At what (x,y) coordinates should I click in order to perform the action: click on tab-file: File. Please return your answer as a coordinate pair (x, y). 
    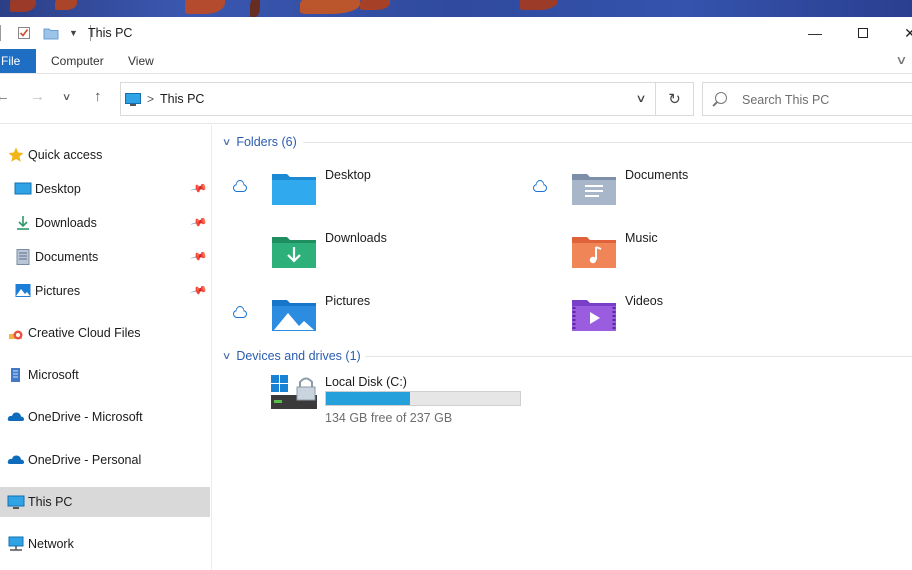
    Looking at the image, I should click on (18, 61).